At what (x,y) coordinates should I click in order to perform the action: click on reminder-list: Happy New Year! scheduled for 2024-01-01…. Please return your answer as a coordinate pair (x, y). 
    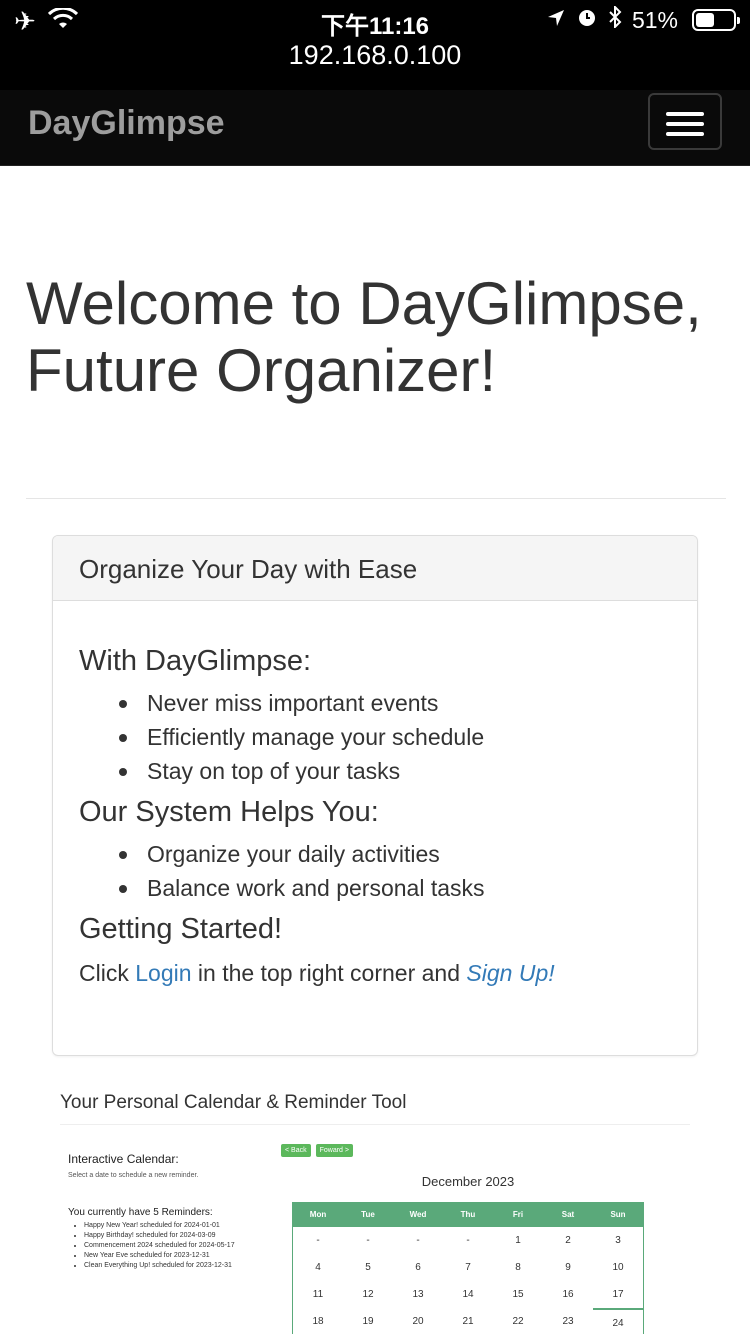
    Looking at the image, I should click on (186, 1246).